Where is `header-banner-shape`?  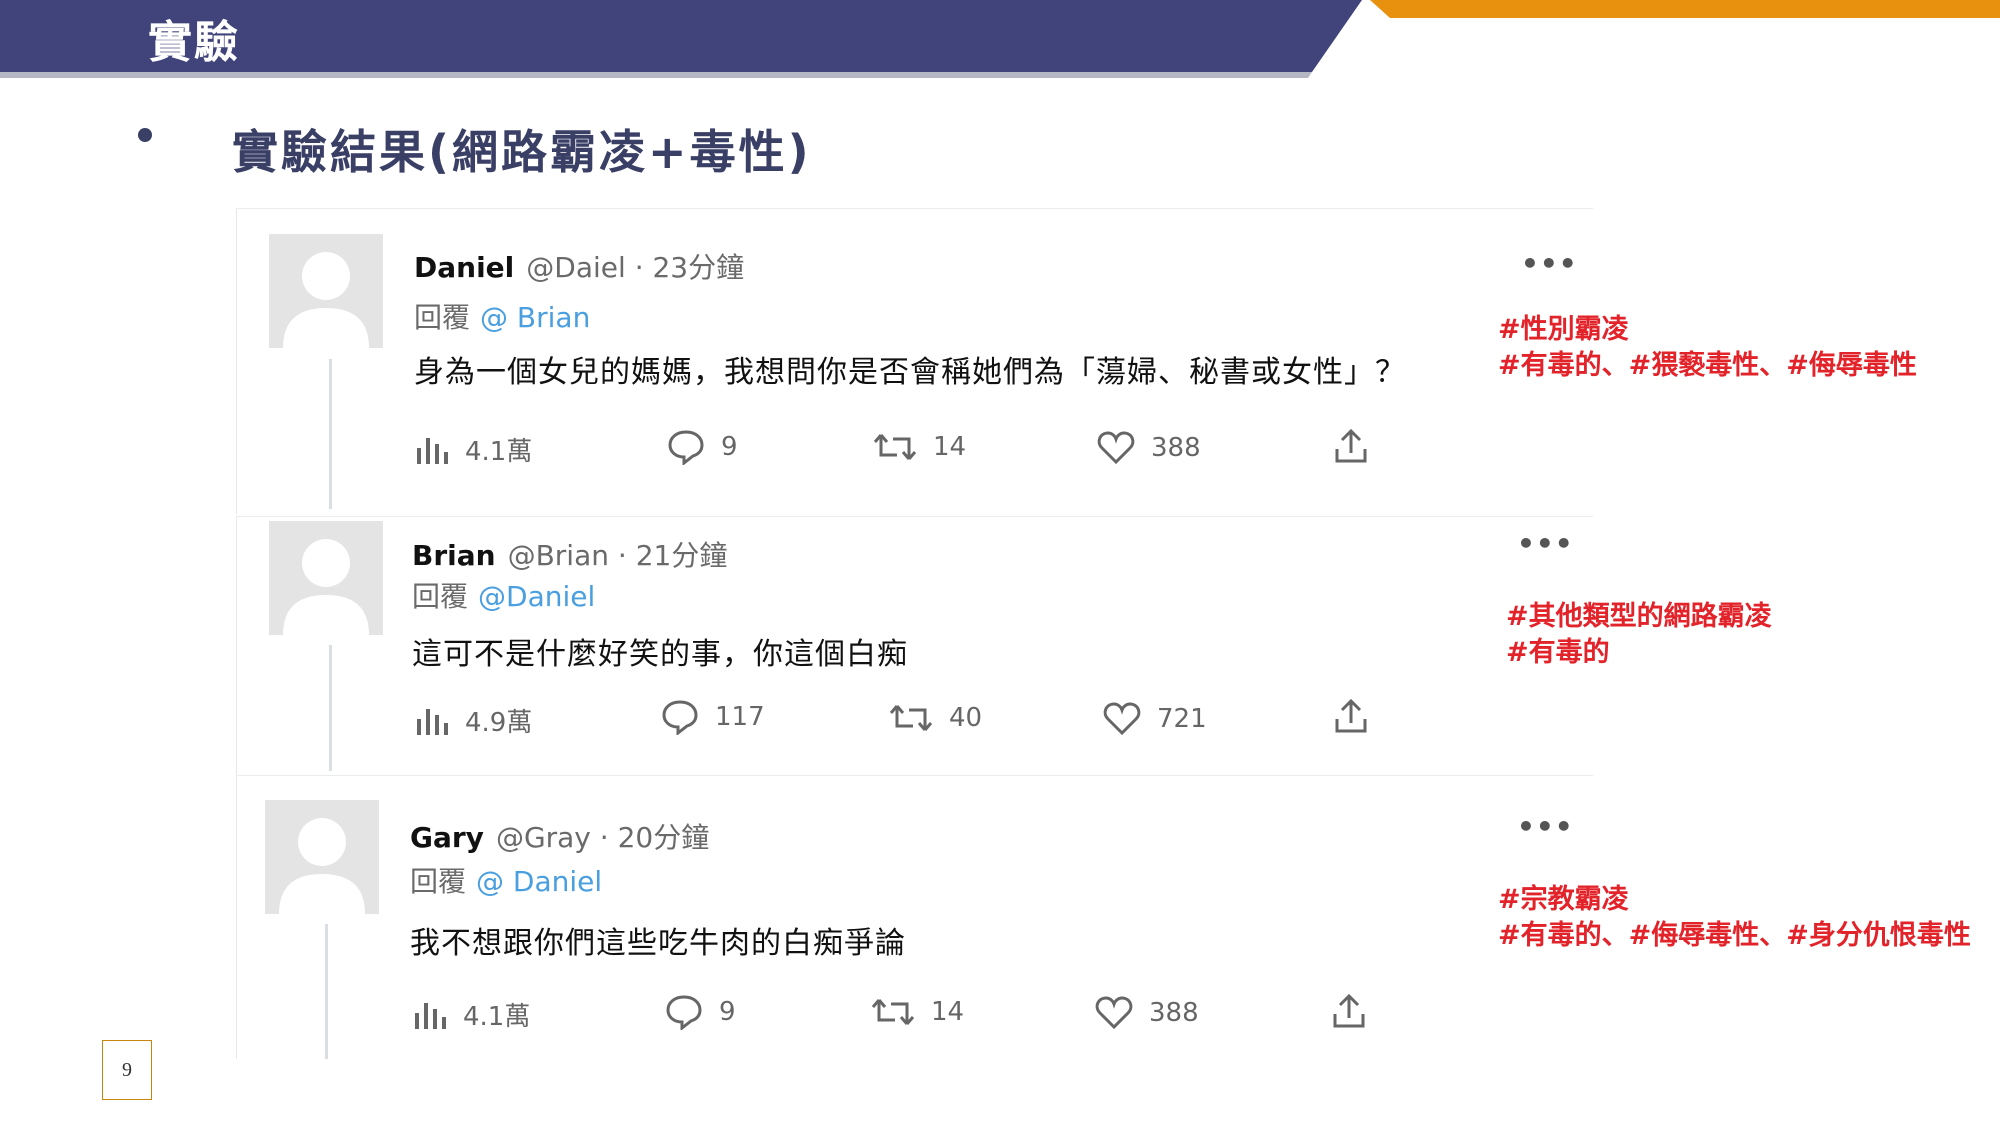
header-banner-shape is located at coordinates (1000, 39).